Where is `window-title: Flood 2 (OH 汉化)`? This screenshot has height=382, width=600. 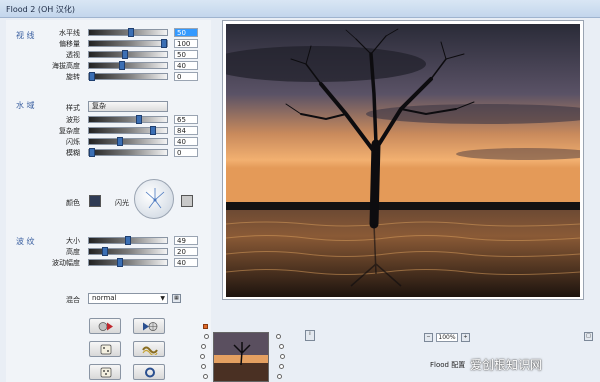
window-title: Flood 2 (OH 汉化) is located at coordinates (40, 9).